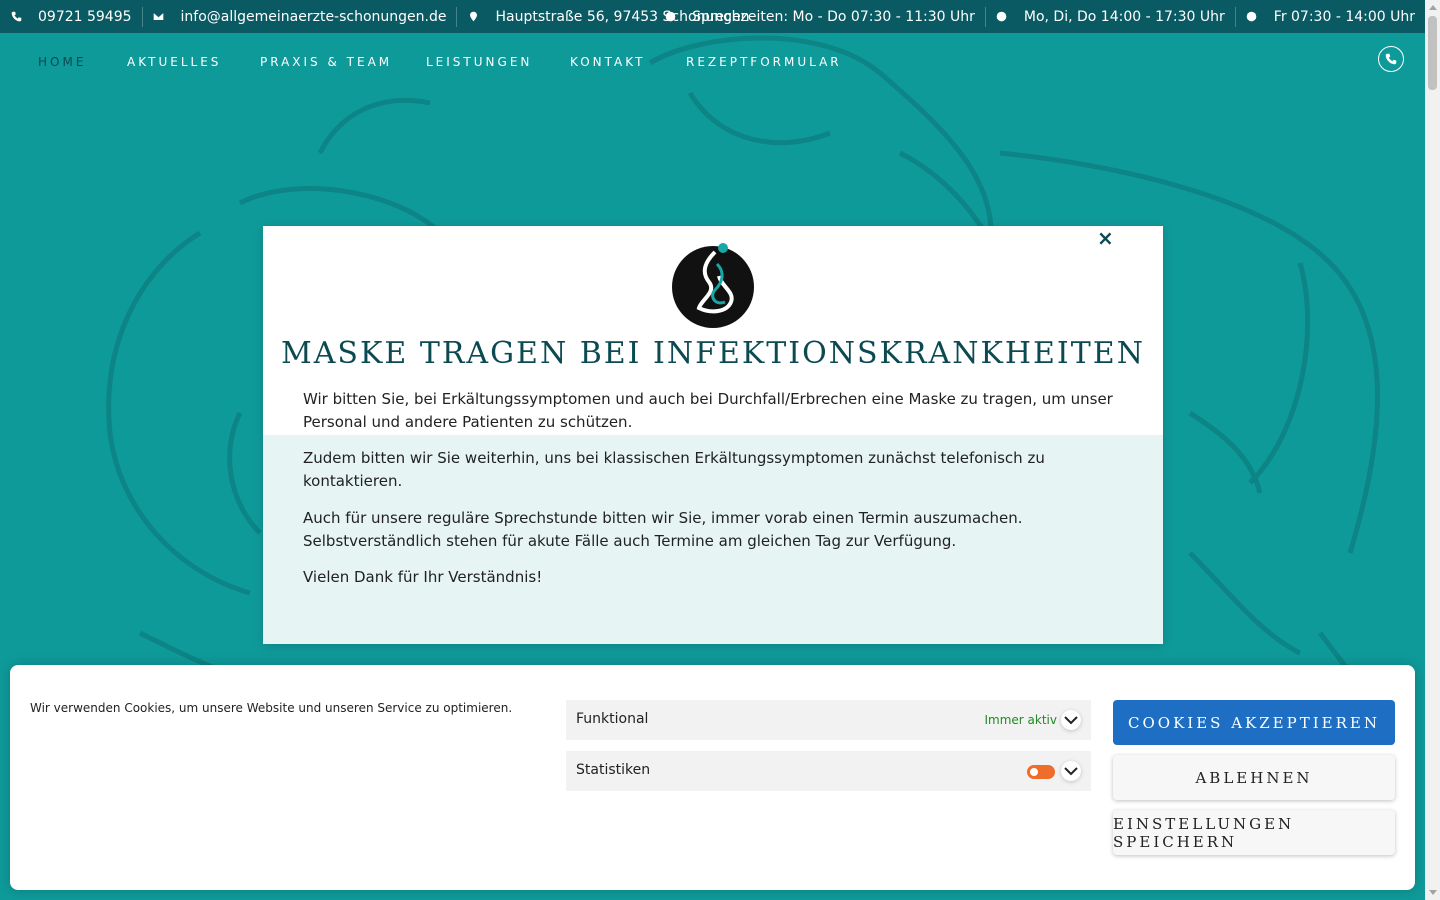 Image resolution: width=1440 pixels, height=900 pixels. Describe the element at coordinates (313, 16) in the screenshot. I see `topbar-email-text: info@allgemeinaerzte-schonungen.de` at that location.